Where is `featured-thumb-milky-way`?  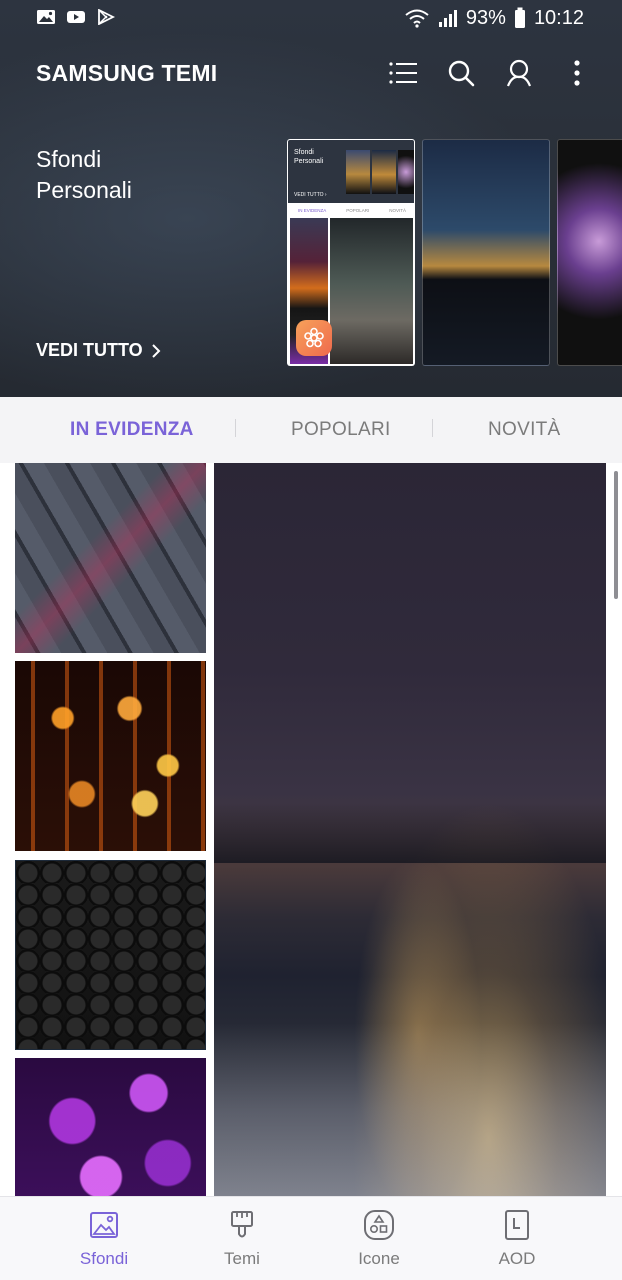
featured-thumb-milky-way is located at coordinates (486, 252).